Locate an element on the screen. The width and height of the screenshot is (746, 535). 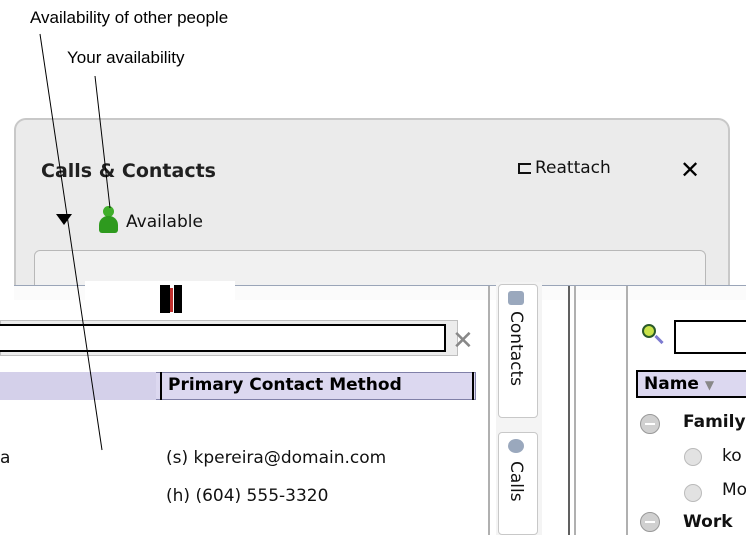
contacts-icon is located at coordinates (516, 298).